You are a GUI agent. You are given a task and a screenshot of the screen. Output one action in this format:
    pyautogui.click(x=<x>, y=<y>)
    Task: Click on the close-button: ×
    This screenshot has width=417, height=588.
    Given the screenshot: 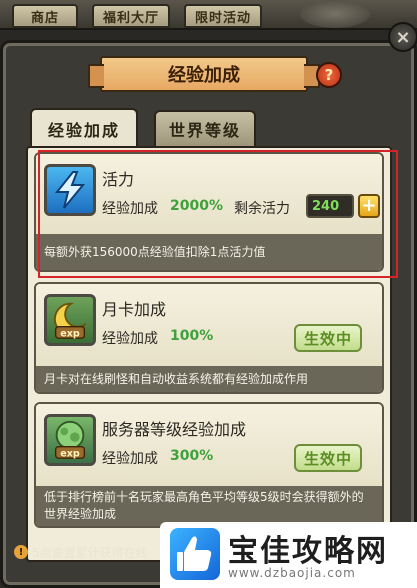 What is the action you would take?
    pyautogui.click(x=402, y=37)
    